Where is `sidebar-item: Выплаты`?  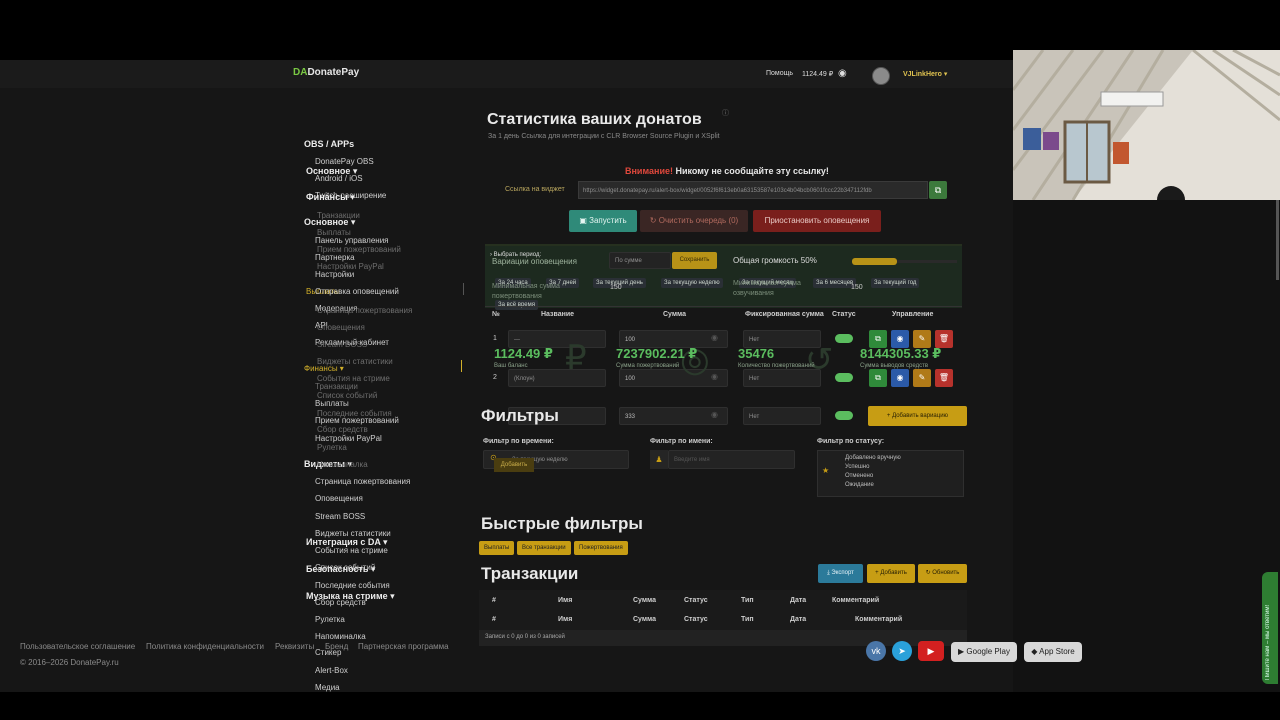 sidebar-item: Выплаты is located at coordinates (332, 403).